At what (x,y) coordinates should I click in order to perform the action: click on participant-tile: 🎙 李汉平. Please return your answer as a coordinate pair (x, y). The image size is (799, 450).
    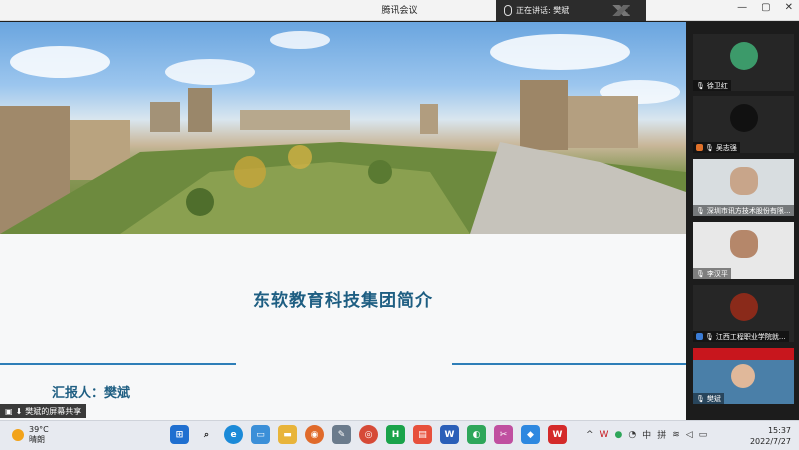
    Looking at the image, I should click on (743, 250).